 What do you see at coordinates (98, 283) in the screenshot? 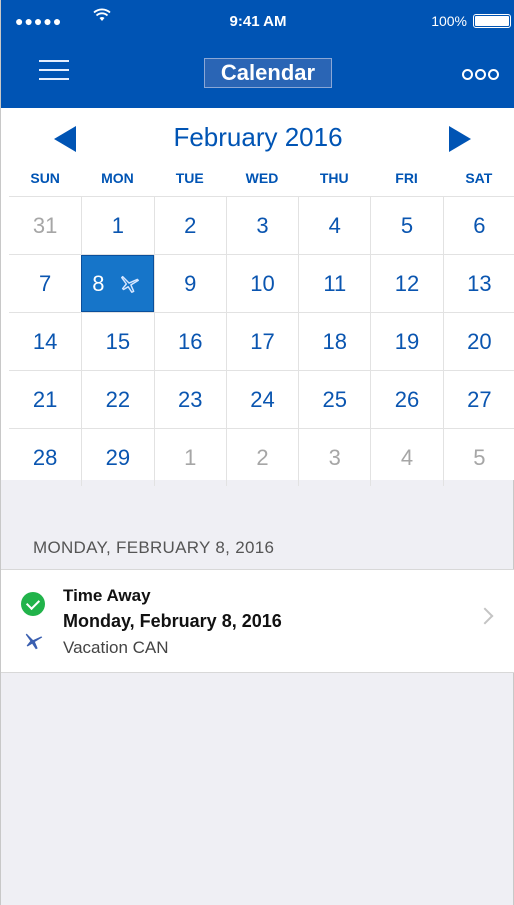
I see `selected-day-label: 8` at bounding box center [98, 283].